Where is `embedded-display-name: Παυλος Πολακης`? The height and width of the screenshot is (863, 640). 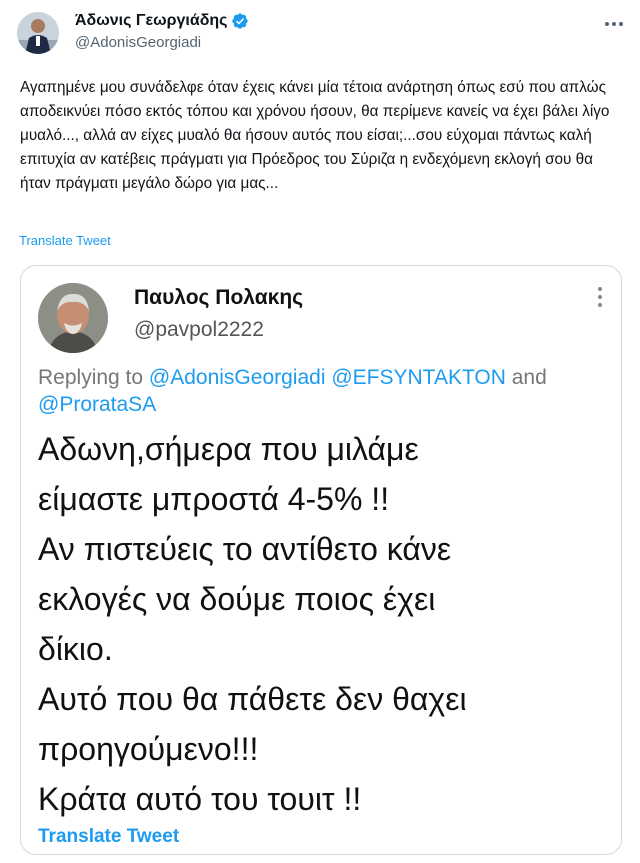 embedded-display-name: Παυλος Πολακης is located at coordinates (219, 297).